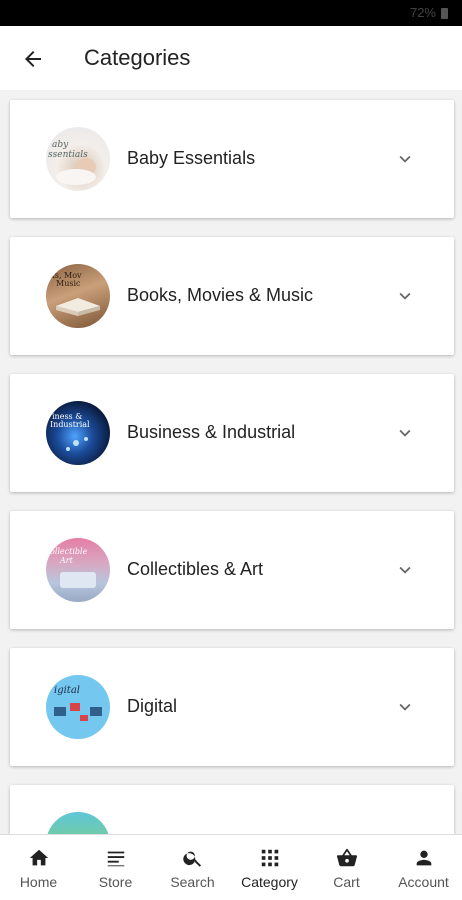 This screenshot has width=462, height=900. Describe the element at coordinates (68, 283) in the screenshot. I see `svg-text: Music` at that location.